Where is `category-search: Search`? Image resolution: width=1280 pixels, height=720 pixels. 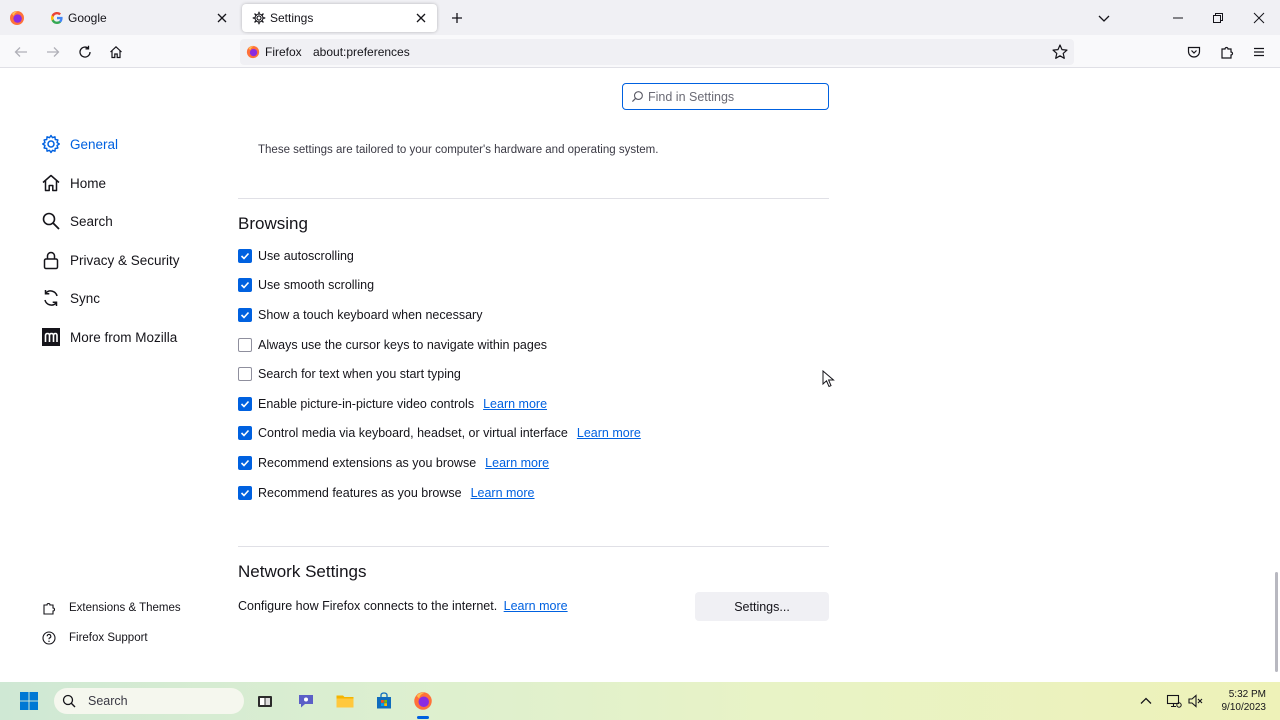 category-search: Search is located at coordinates (76, 221).